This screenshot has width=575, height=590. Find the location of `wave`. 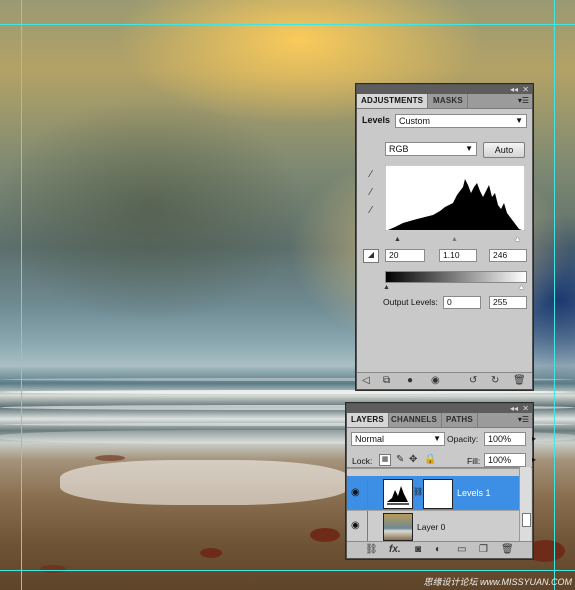

wave is located at coordinates (287, 392).